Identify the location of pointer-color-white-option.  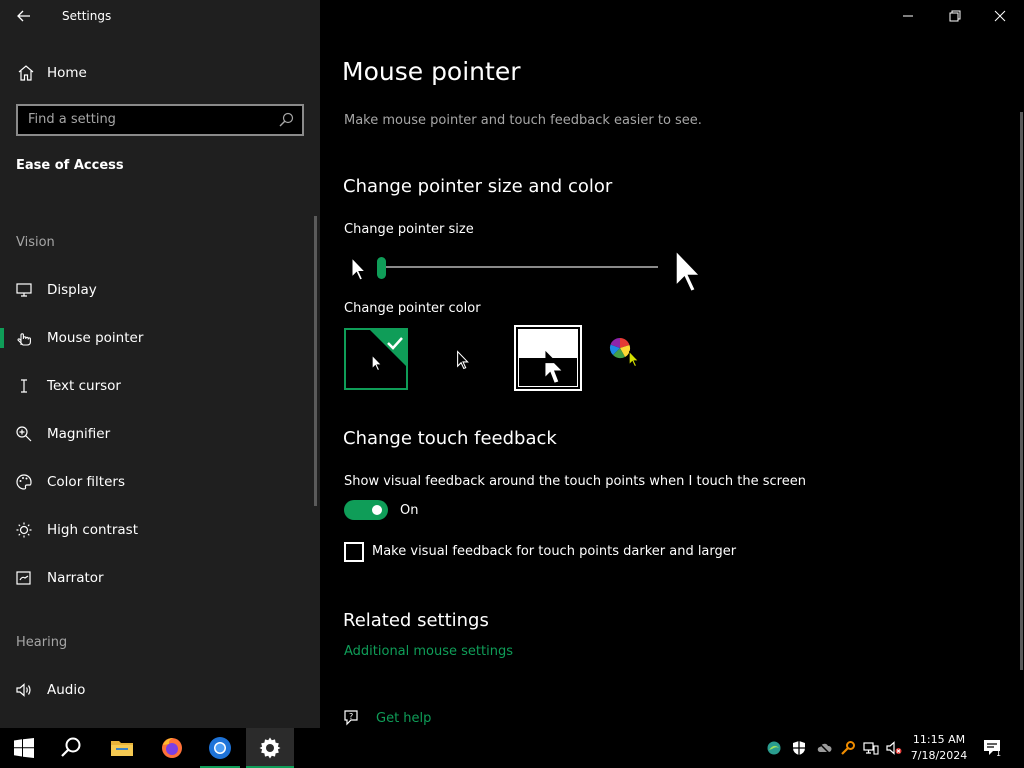
(376, 359).